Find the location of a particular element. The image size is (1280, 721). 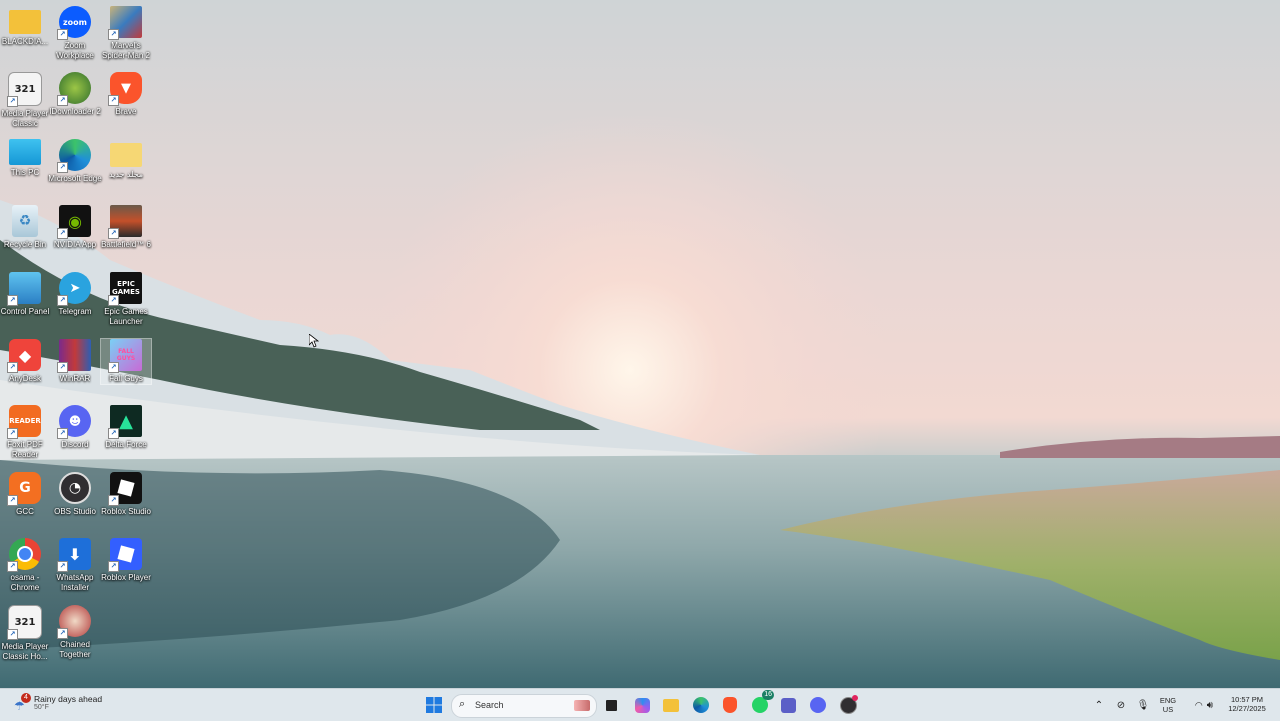

whatsapp-installer-icon: ⬇ ↗ is located at coordinates (74, 555).